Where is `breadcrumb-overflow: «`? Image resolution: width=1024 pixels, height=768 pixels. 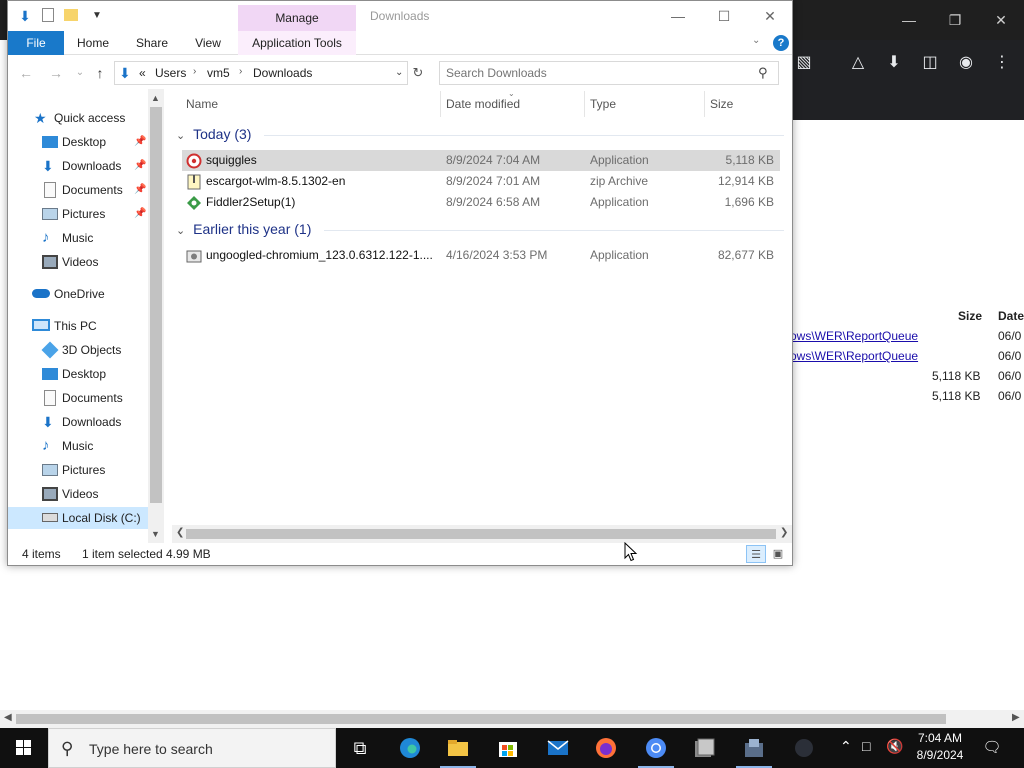
breadcrumb-overflow: « is located at coordinates (142, 73).